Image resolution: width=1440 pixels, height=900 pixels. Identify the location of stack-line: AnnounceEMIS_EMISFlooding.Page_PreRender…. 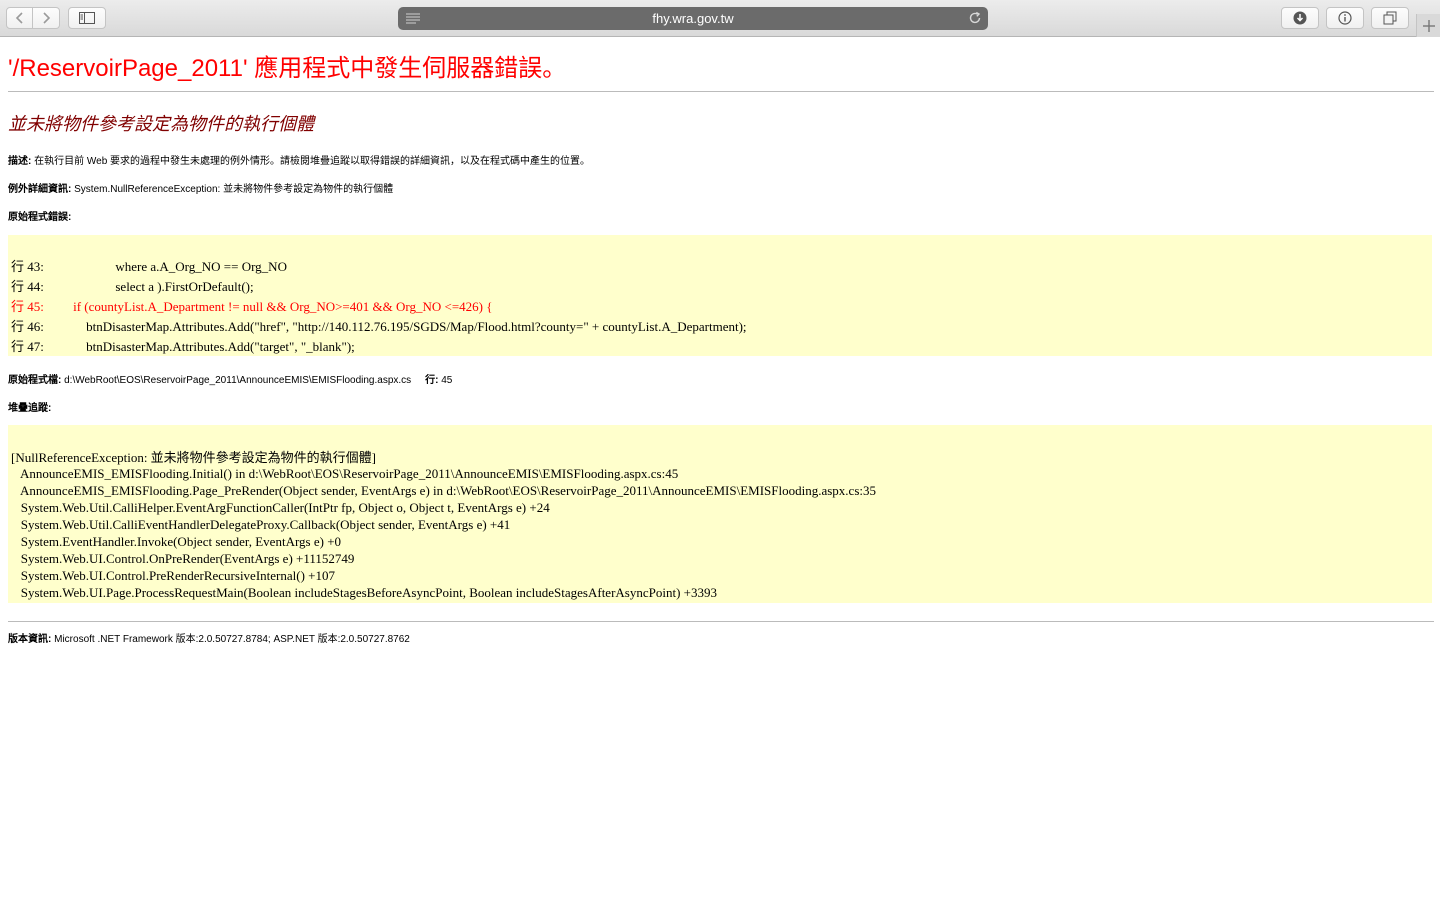
(443, 490).